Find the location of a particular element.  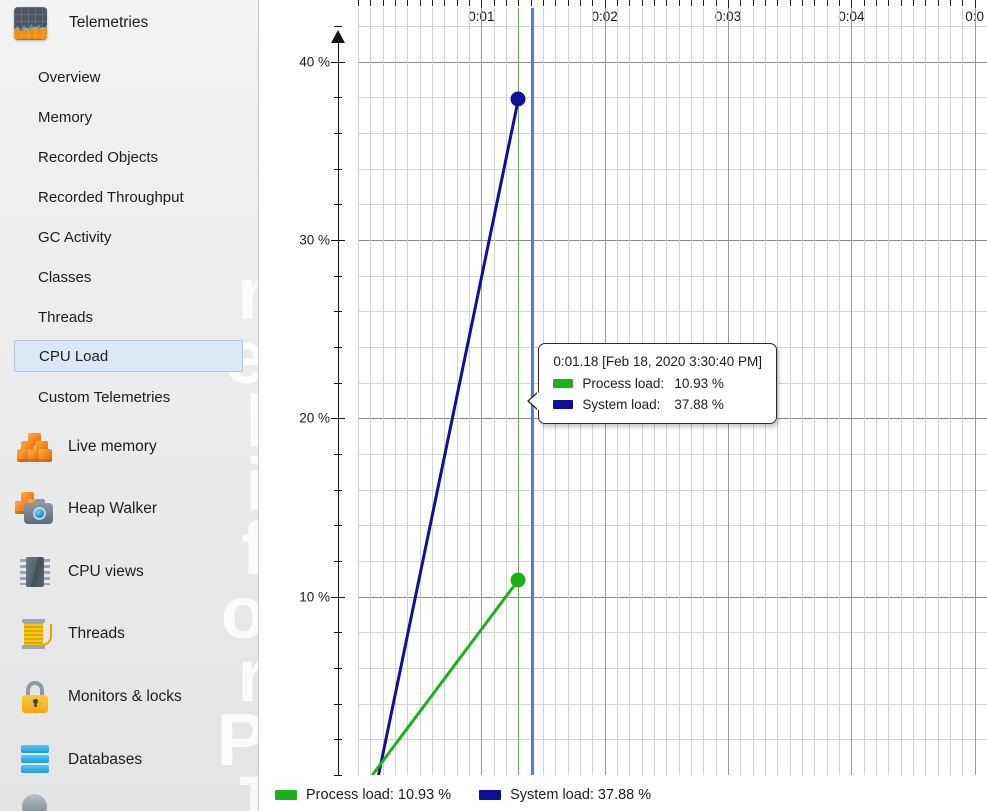

camera-cube-icon is located at coordinates (35, 509).